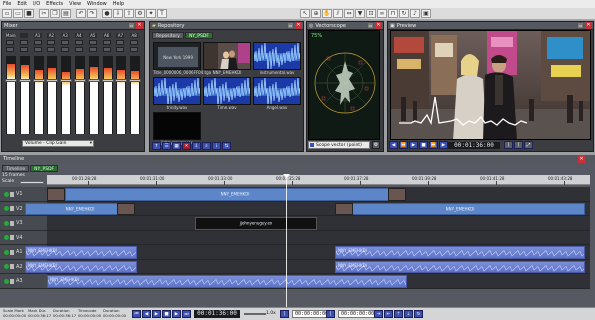 The height and width of the screenshot is (320, 595). I want to click on tab-timeline: Timeline, so click(16, 168).